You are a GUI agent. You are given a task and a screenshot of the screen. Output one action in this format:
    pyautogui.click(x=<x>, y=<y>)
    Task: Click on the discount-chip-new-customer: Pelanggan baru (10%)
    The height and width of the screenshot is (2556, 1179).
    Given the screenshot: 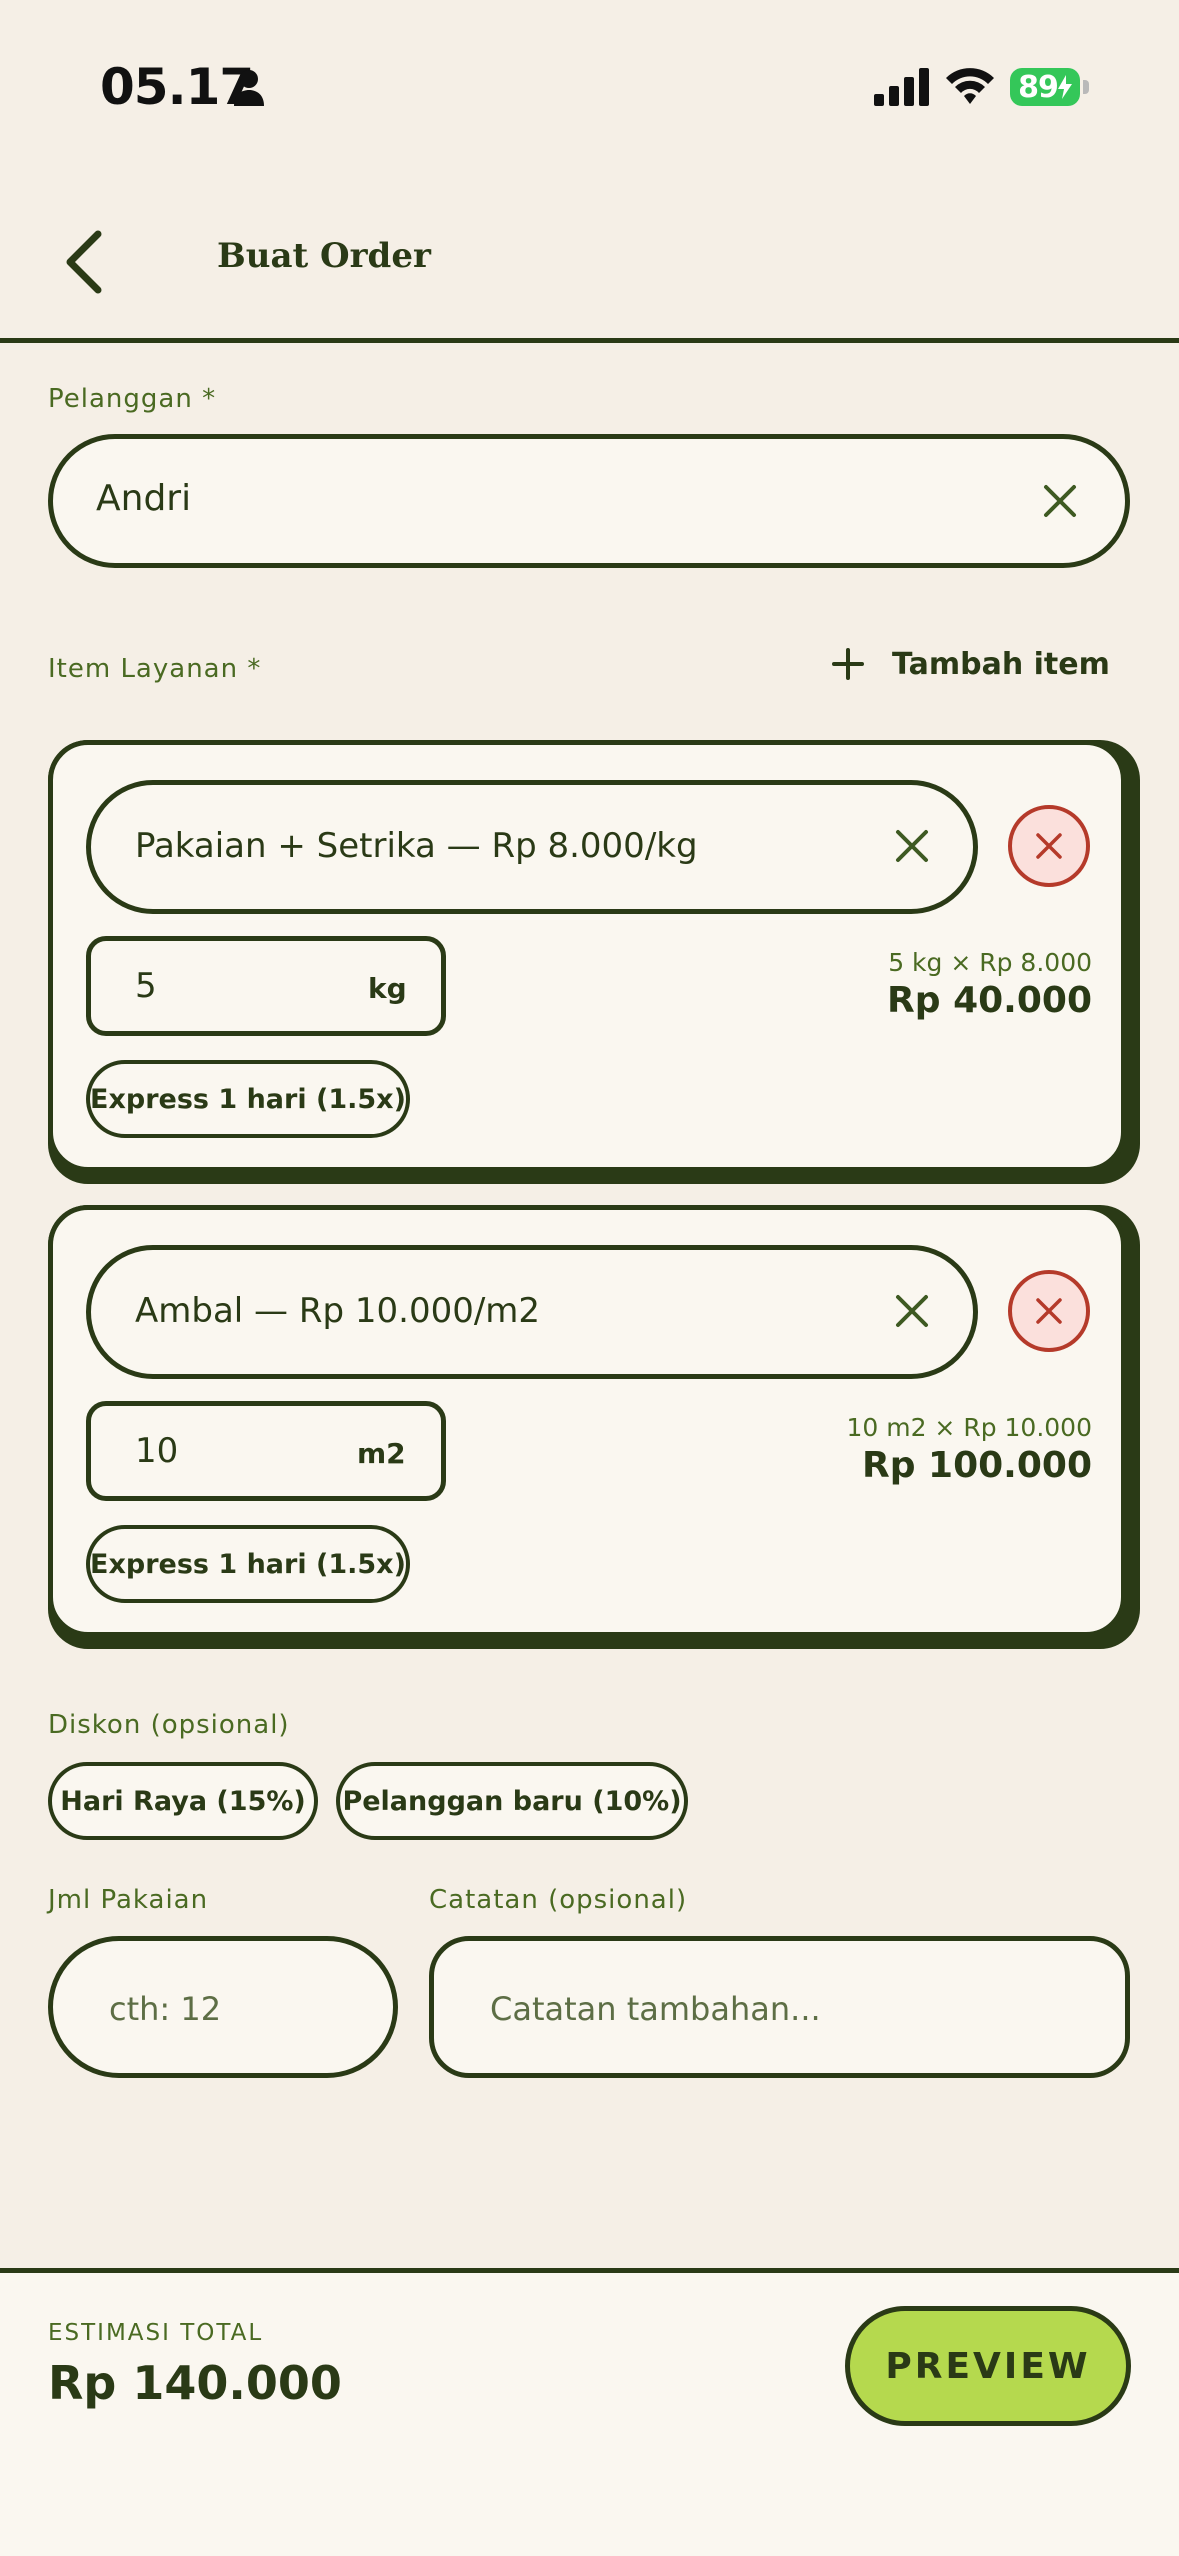 What is the action you would take?
    pyautogui.click(x=512, y=1801)
    